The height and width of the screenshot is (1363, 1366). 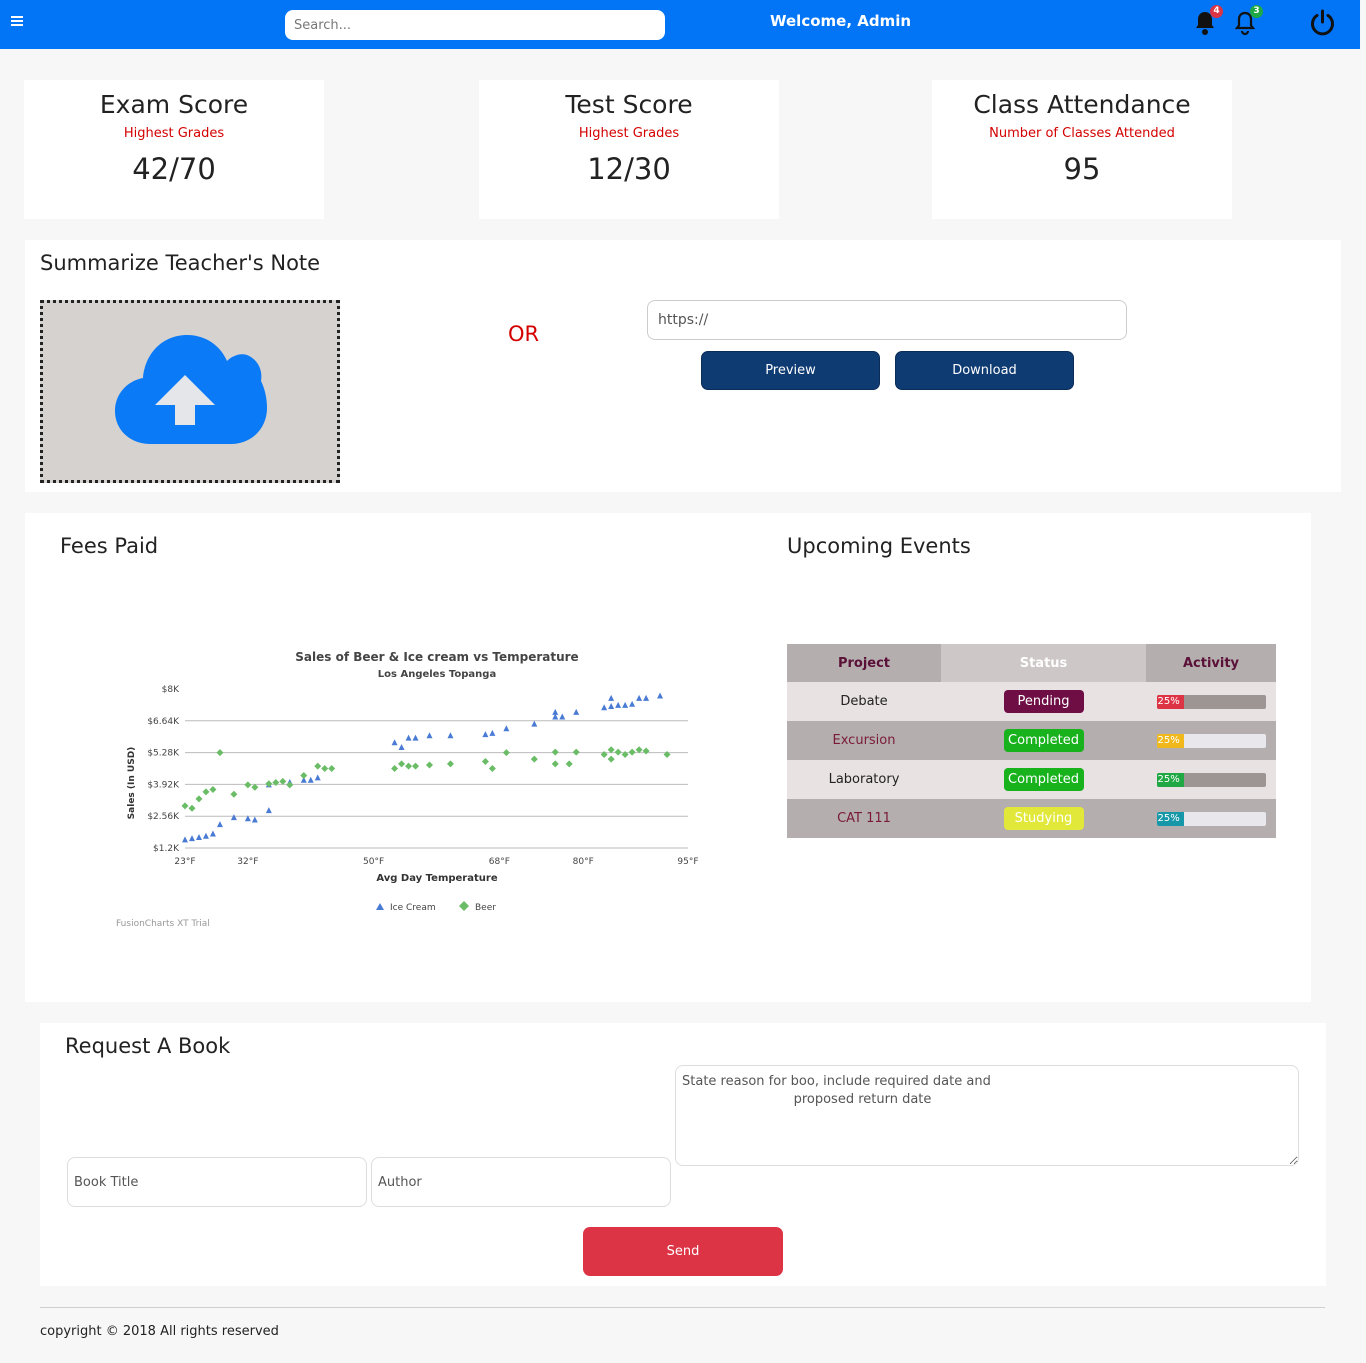 I want to click on notification-count-badge: 4, so click(x=1216, y=11).